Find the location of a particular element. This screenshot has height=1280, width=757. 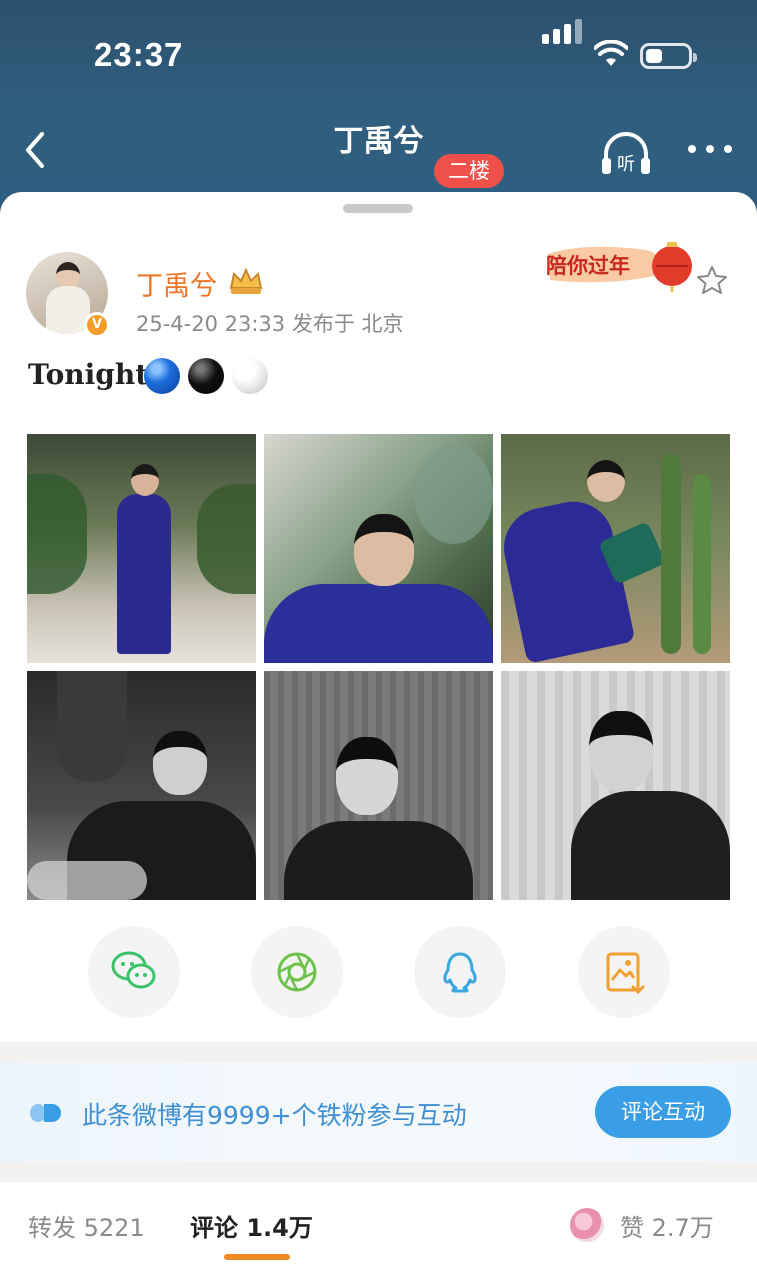

wifi-icon is located at coordinates (611, 53).